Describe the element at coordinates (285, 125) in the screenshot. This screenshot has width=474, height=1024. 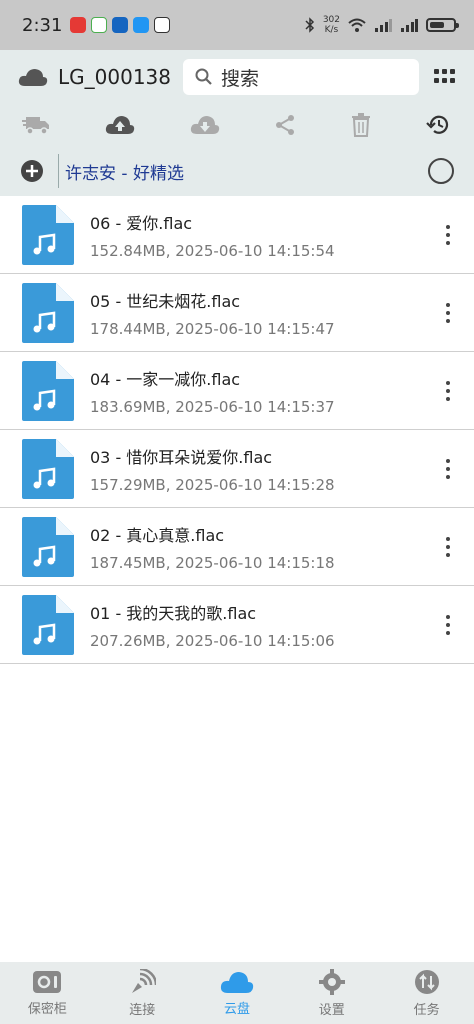
I see `share-icon` at that location.